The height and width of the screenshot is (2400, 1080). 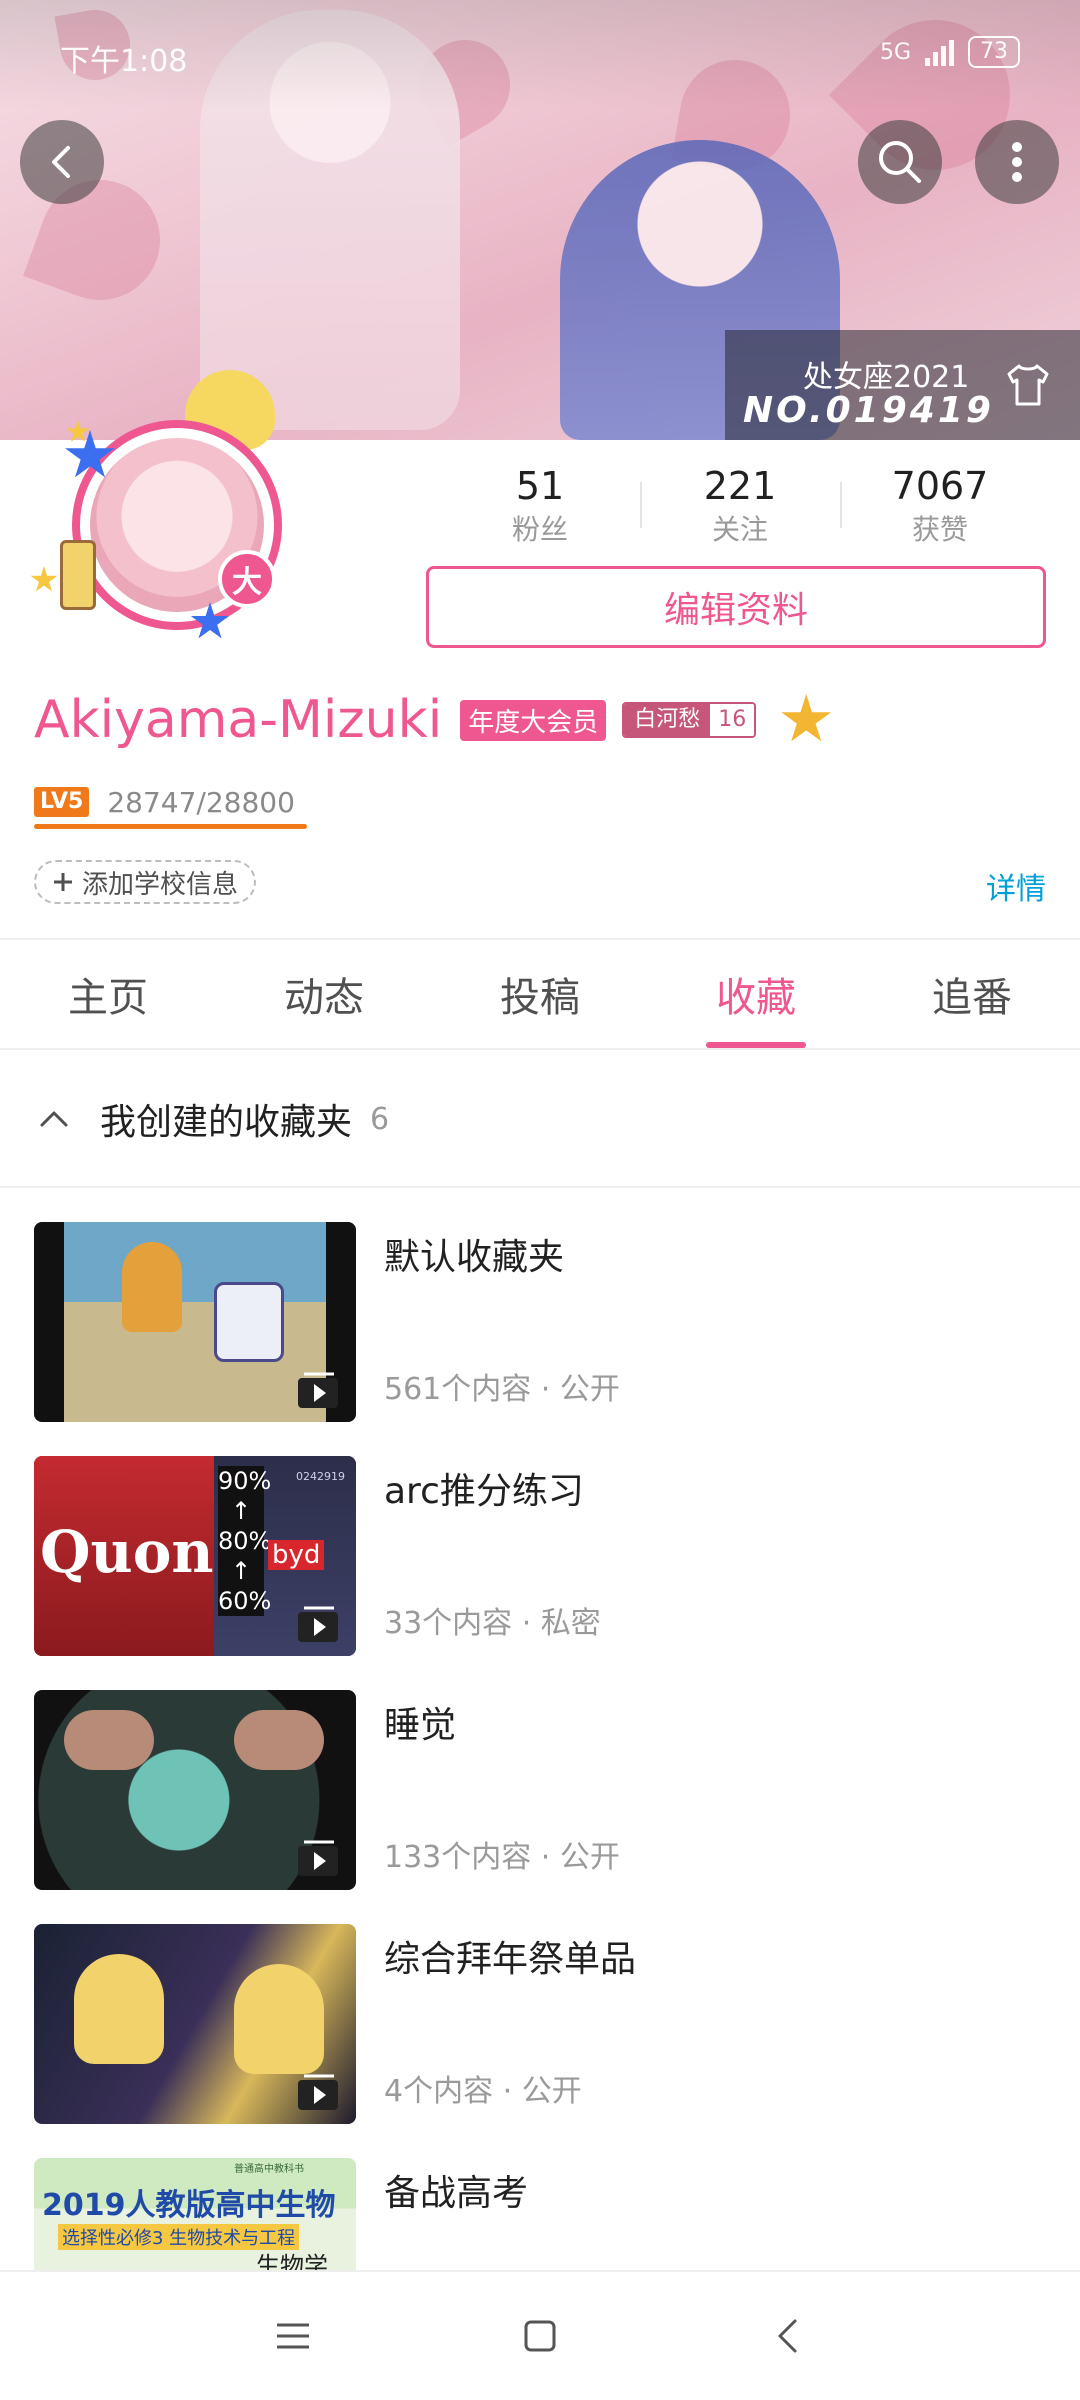 I want to click on stat-label: 获赞, so click(x=939, y=529).